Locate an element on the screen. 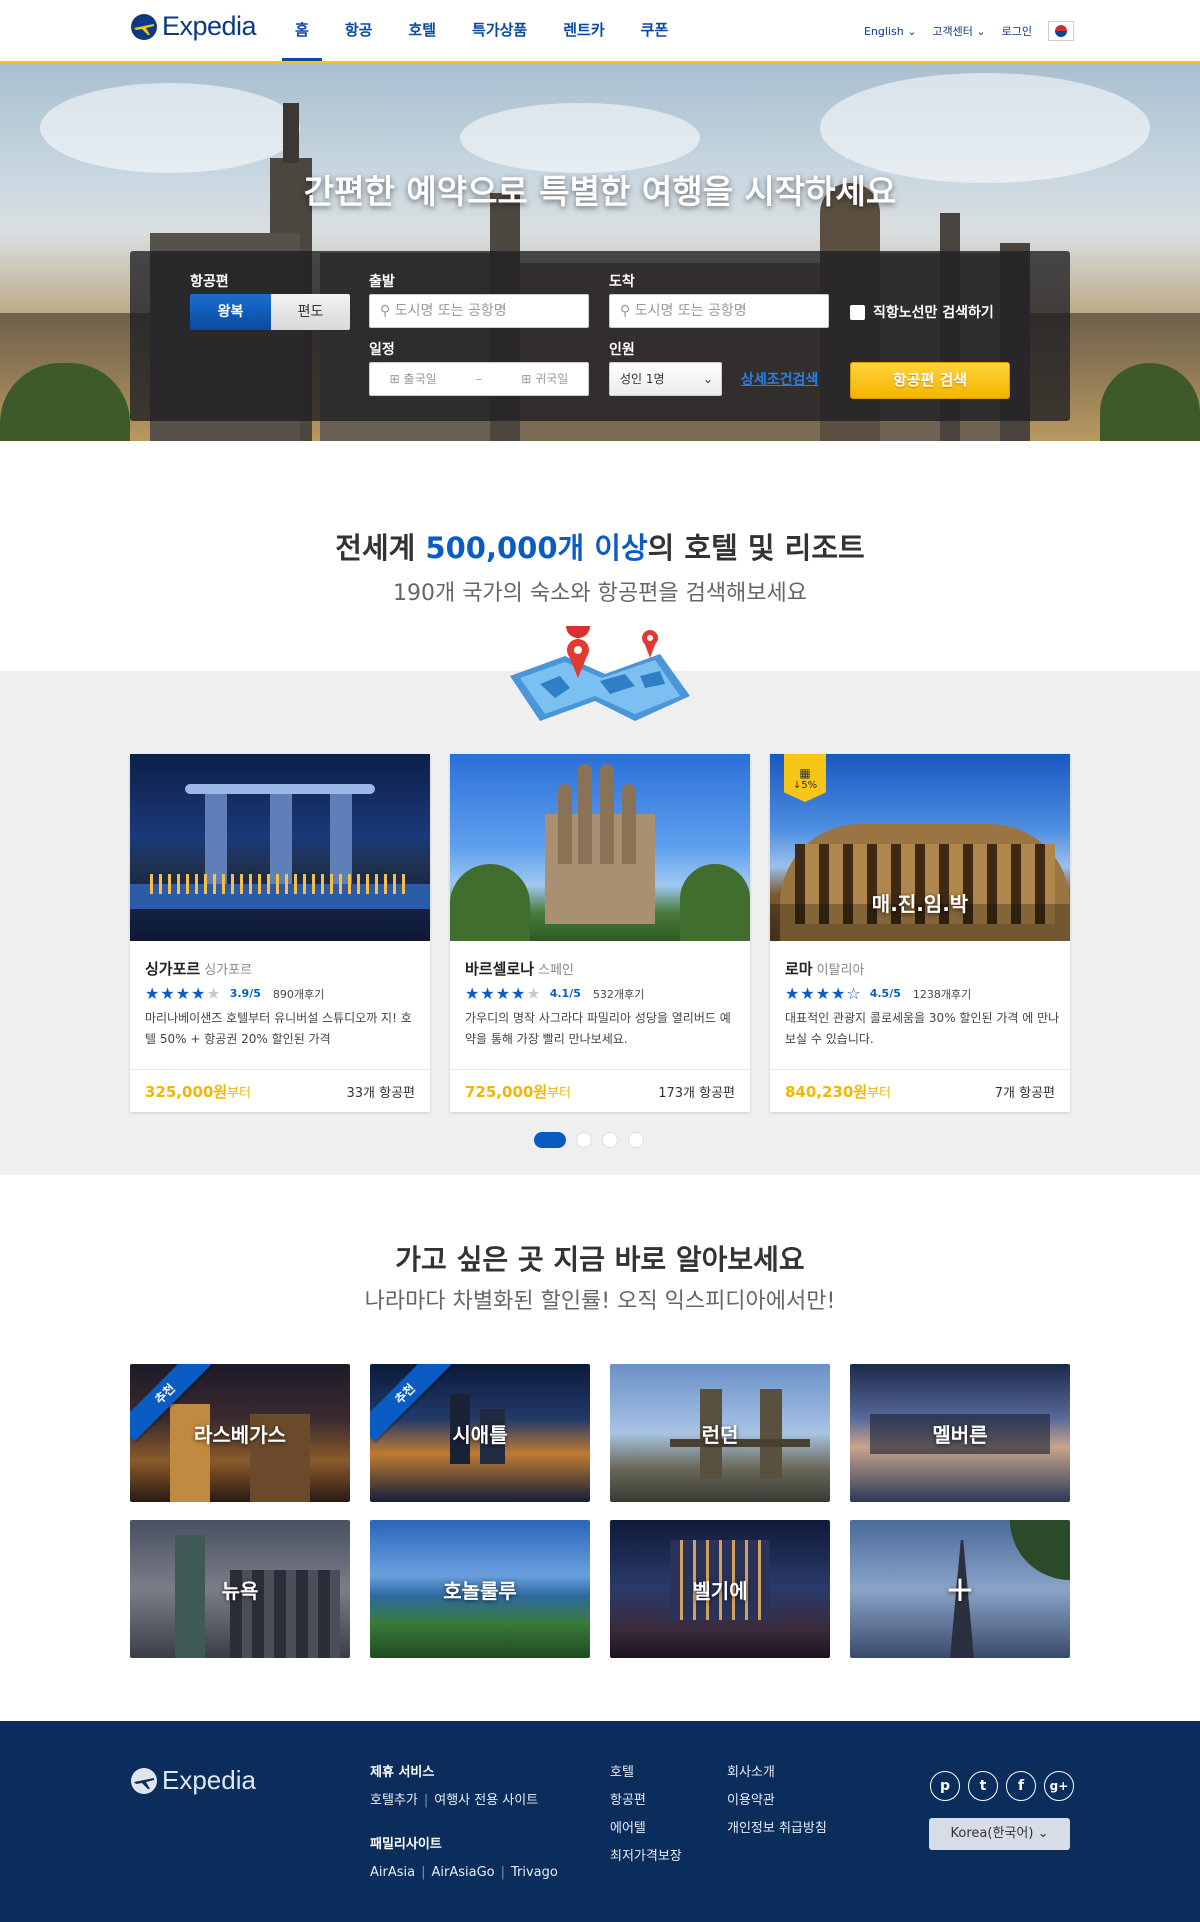  pinterest-icon: p is located at coordinates (945, 1786).